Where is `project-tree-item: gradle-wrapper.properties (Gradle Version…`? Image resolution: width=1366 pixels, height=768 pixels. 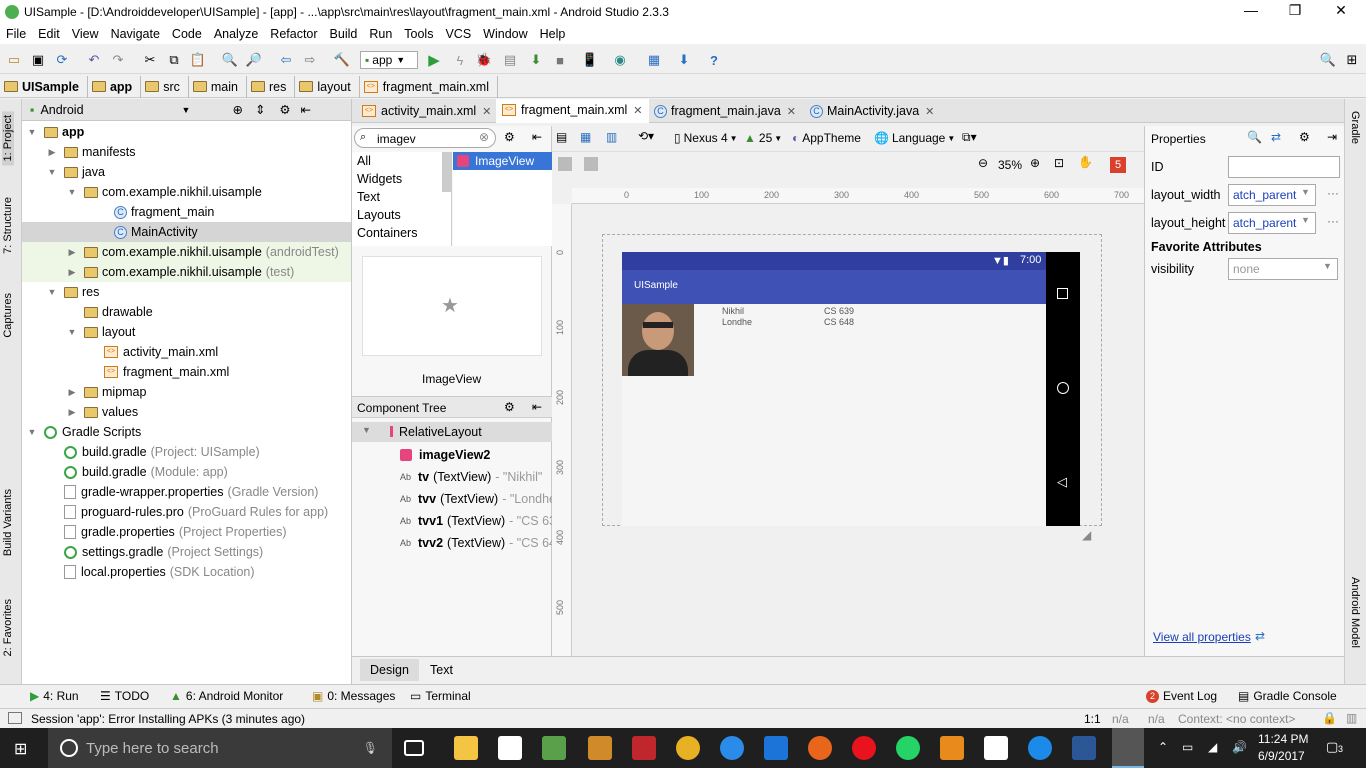
project-tree-item: gradle-wrapper.properties (Gradle Version… is located at coordinates (186, 492).